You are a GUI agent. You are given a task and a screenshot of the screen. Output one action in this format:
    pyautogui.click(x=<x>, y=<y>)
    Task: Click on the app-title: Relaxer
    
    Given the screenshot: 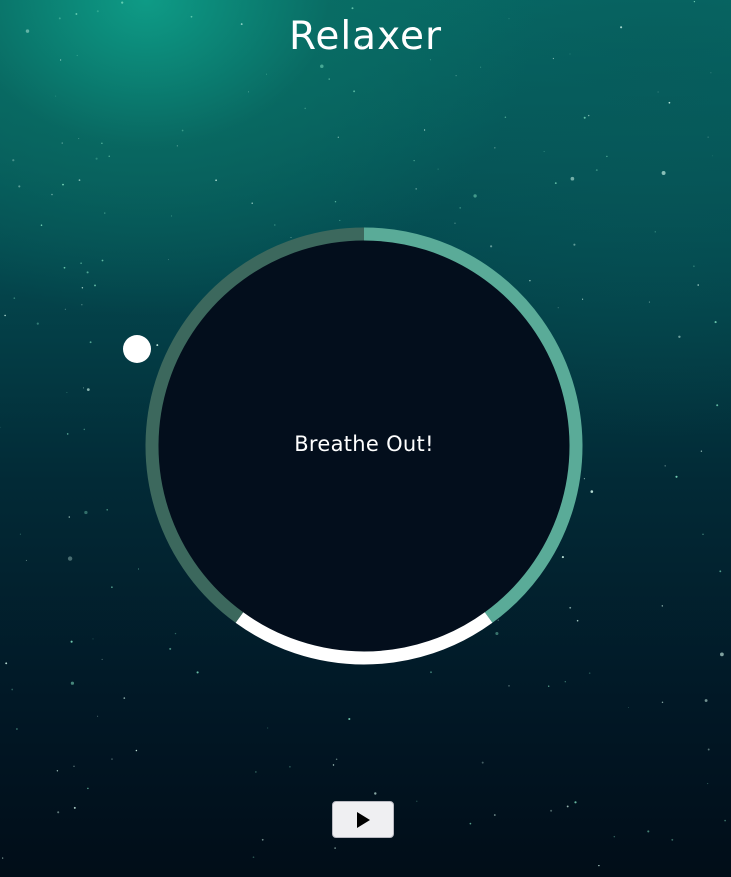 What is the action you would take?
    pyautogui.click(x=365, y=36)
    